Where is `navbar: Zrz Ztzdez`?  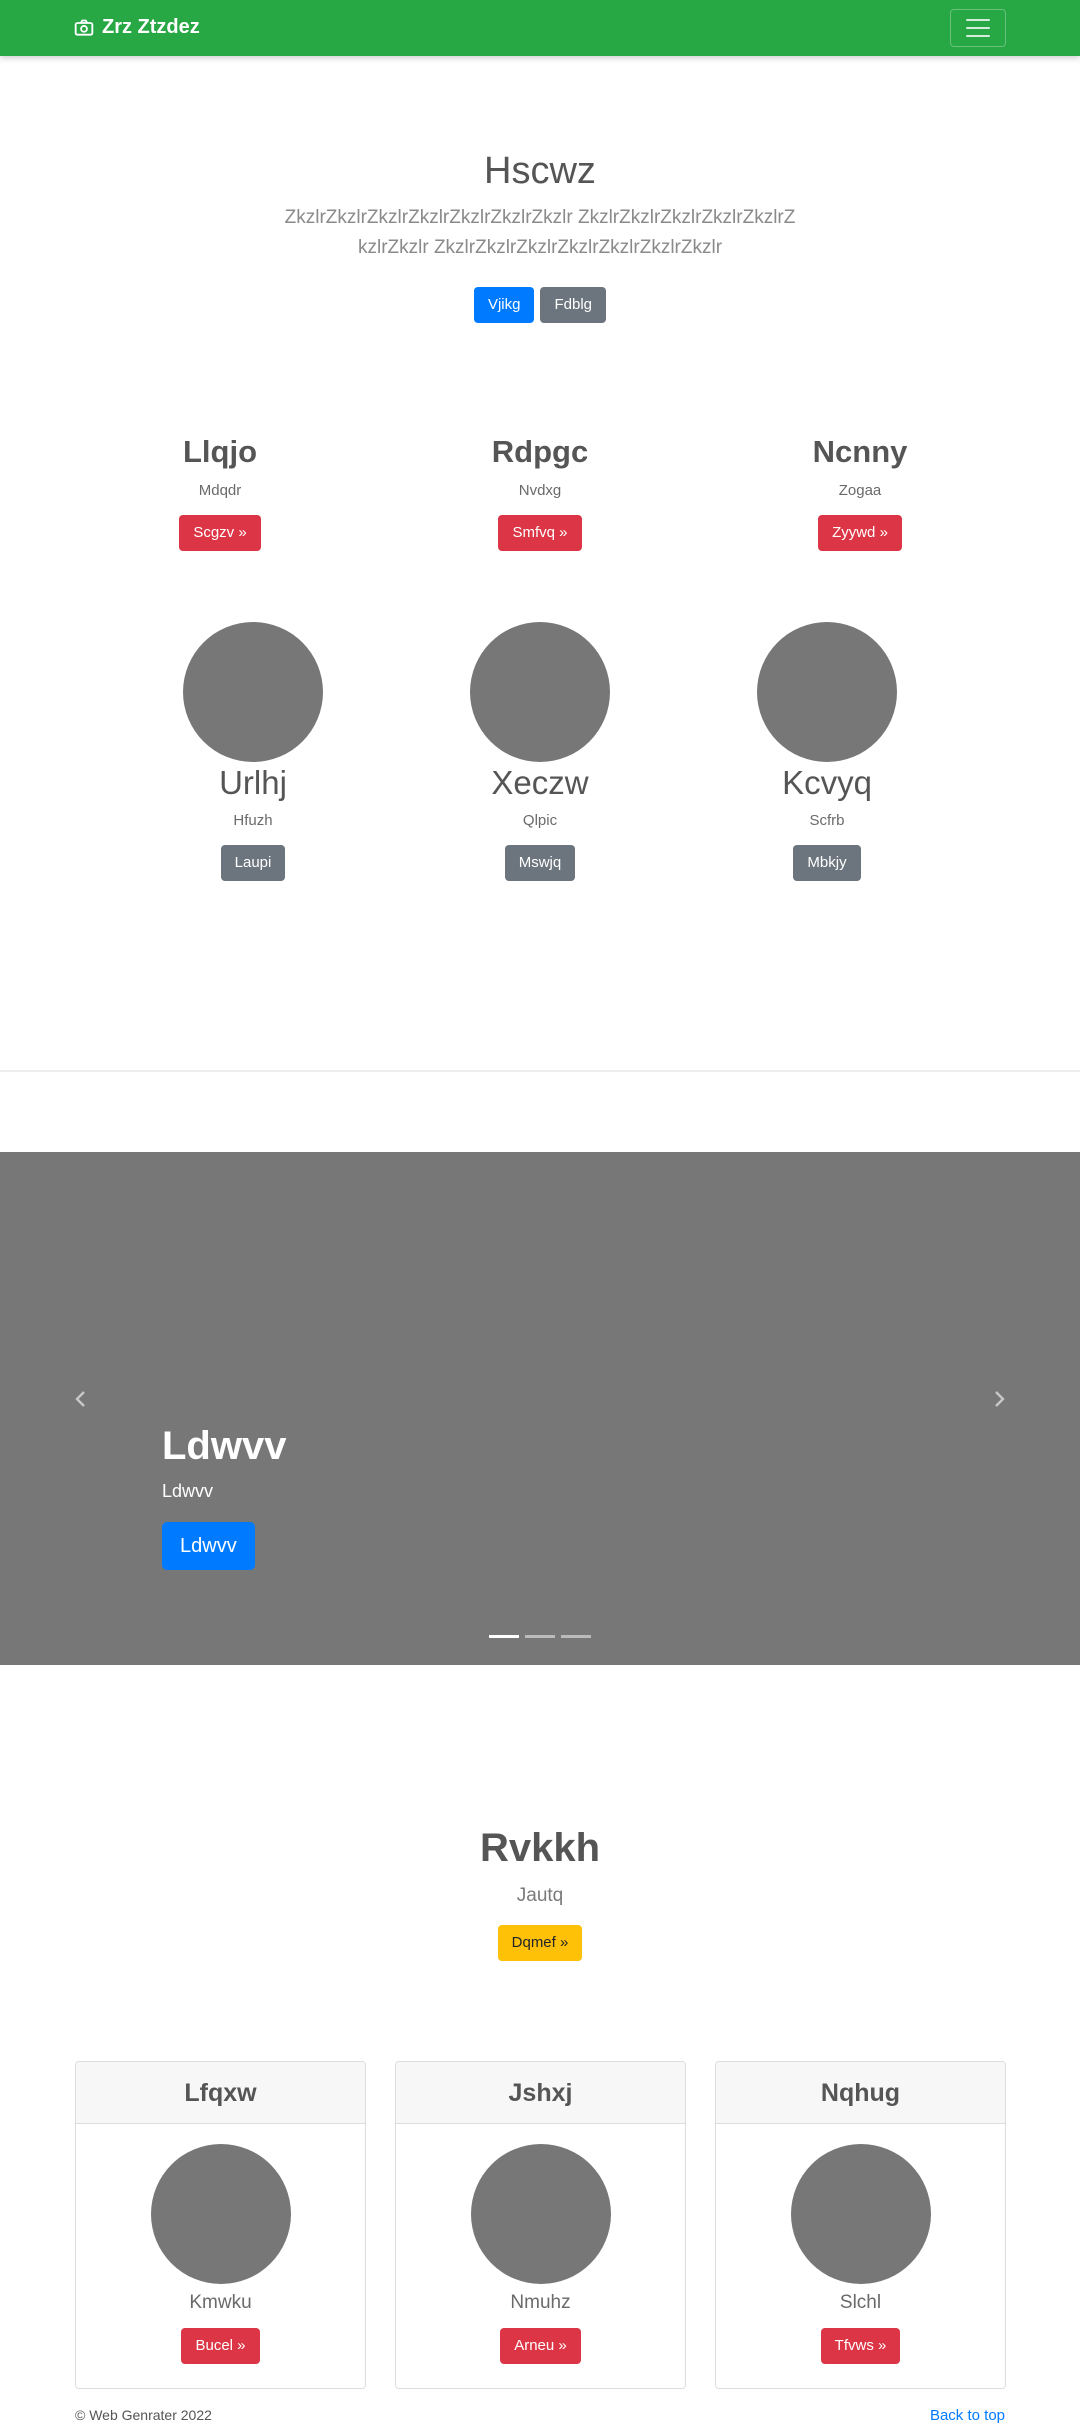
navbar: Zrz Ztzdez is located at coordinates (540, 28).